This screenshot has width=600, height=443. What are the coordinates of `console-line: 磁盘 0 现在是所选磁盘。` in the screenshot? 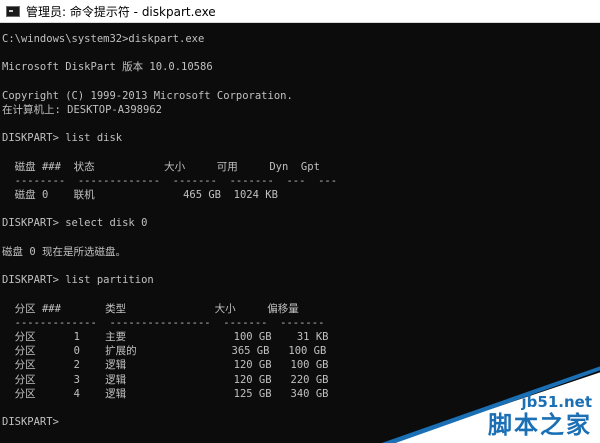 It's located at (64, 251).